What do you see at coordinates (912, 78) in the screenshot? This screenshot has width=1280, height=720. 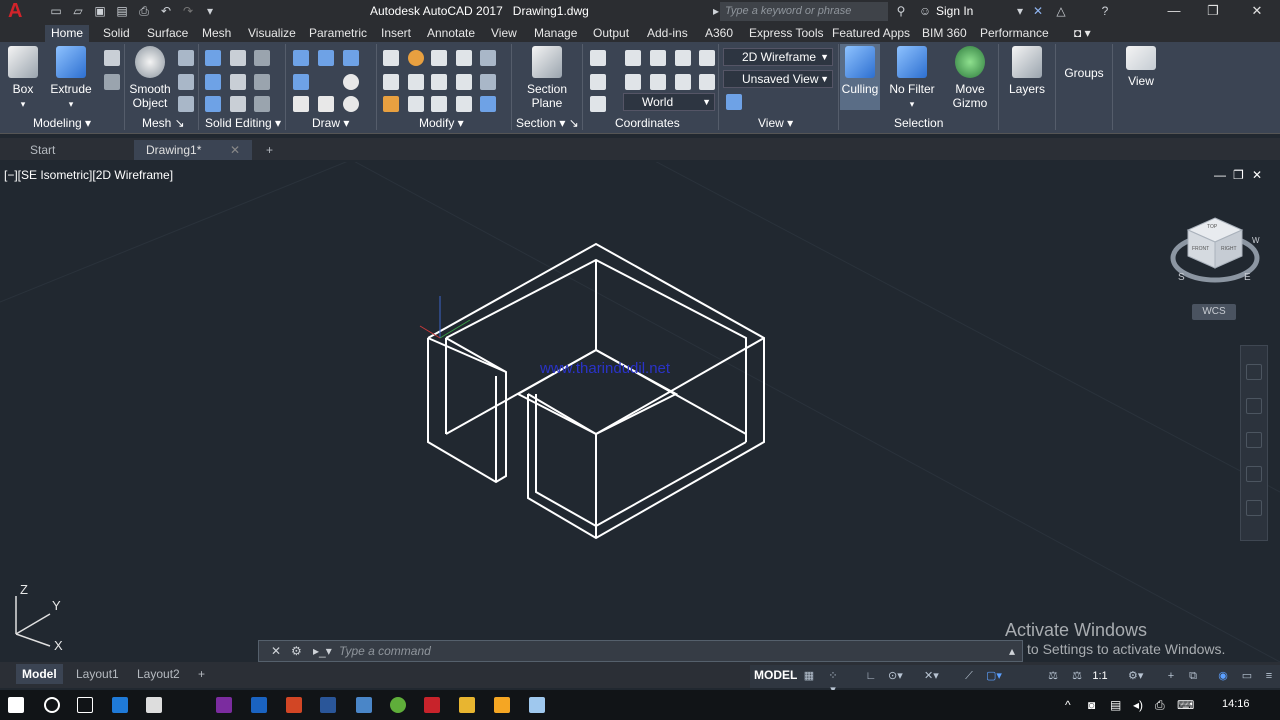 I see `no-filter-button: No Filter ▾` at bounding box center [912, 78].